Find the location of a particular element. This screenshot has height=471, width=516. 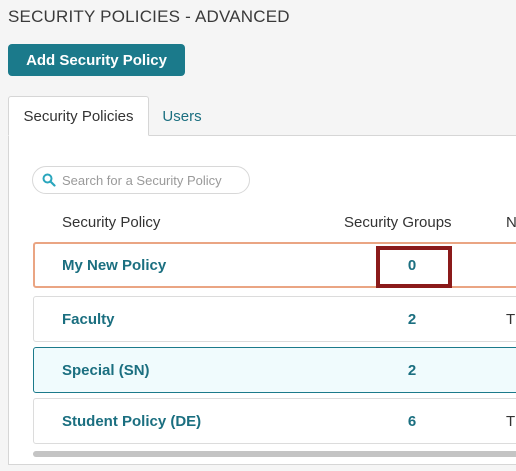

table-row: My New Policy 0 is located at coordinates (274, 265).